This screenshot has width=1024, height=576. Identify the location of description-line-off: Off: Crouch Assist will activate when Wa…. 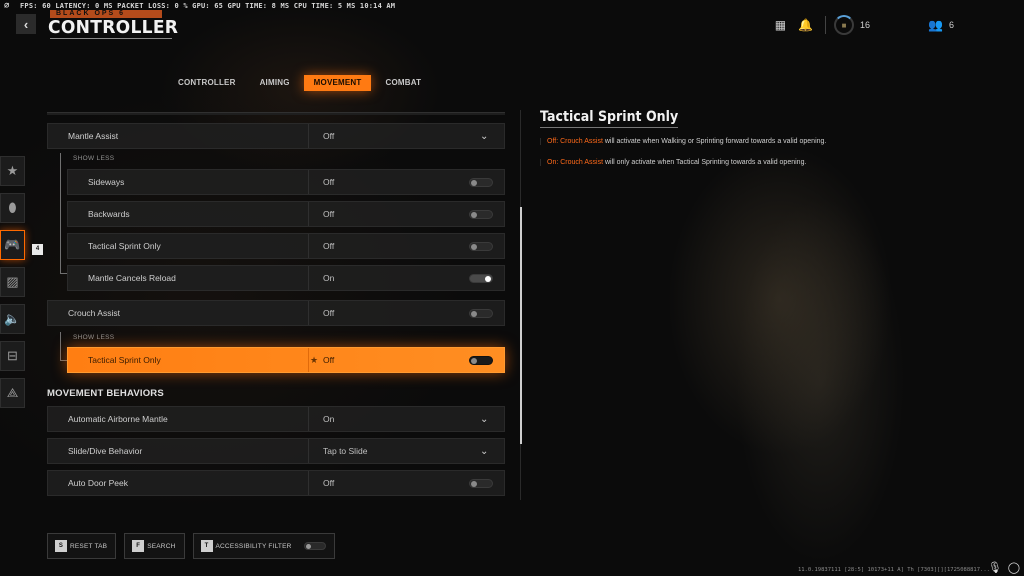
(740, 141).